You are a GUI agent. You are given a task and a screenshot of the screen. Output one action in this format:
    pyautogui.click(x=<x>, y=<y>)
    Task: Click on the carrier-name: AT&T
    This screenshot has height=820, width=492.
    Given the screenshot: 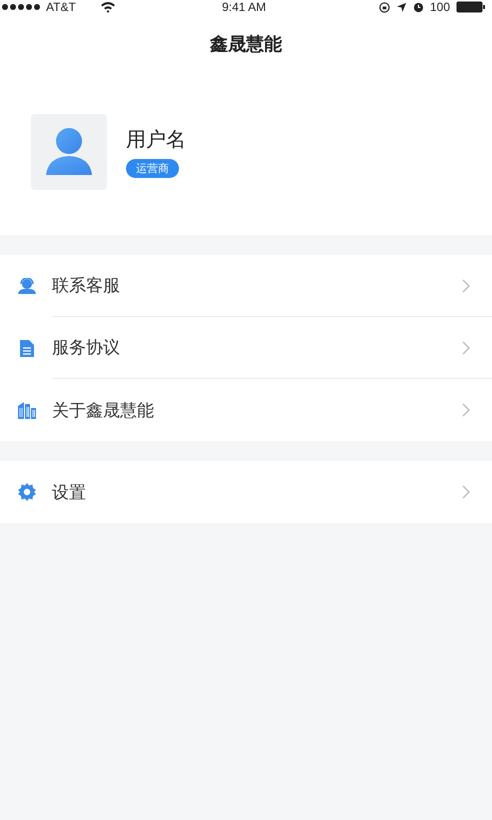 What is the action you would take?
    pyautogui.click(x=61, y=7)
    